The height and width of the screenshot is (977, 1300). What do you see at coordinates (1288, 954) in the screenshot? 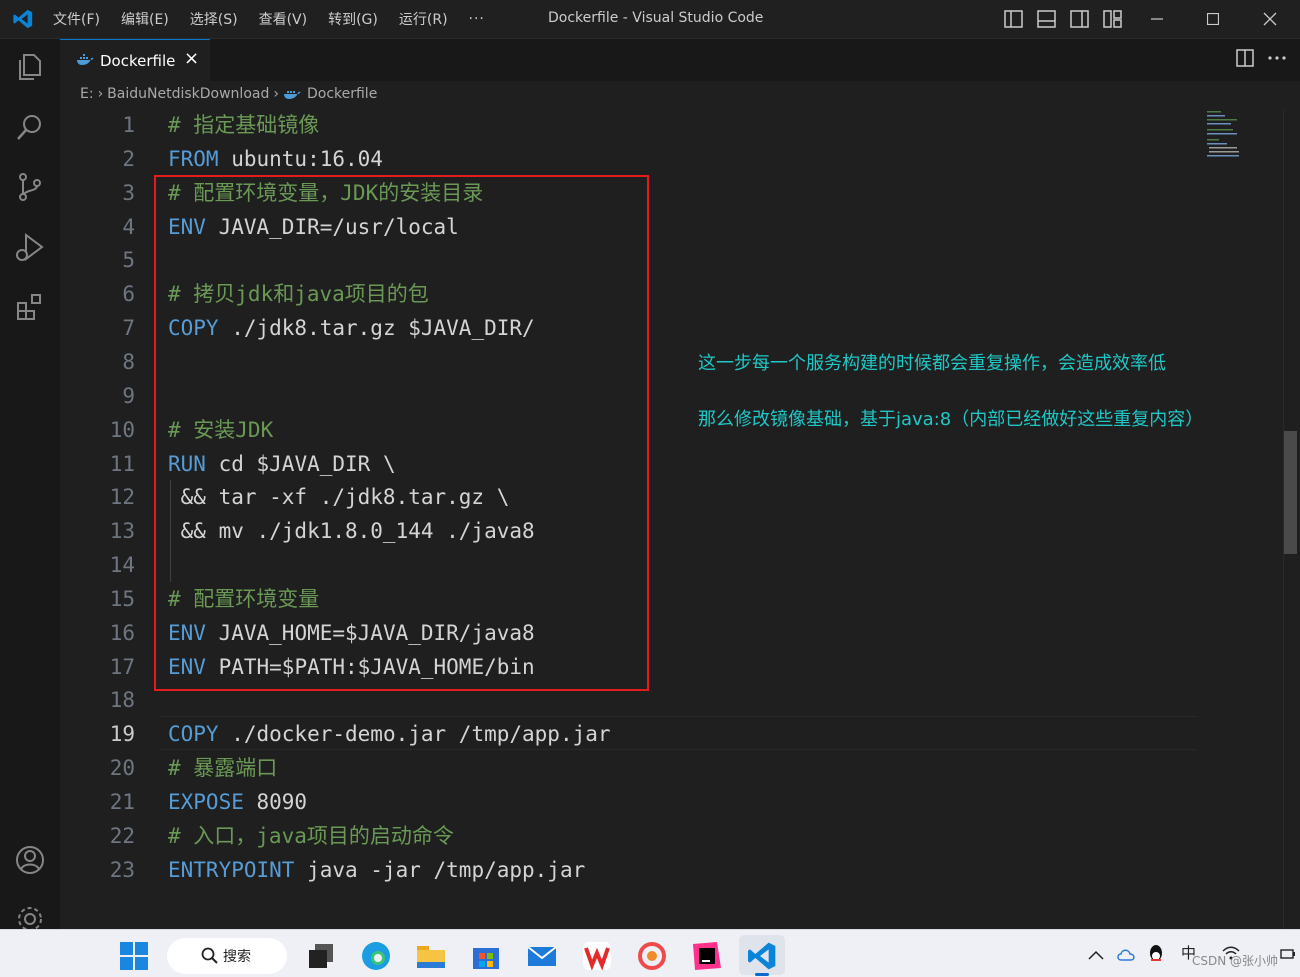
I see `battery-icon` at bounding box center [1288, 954].